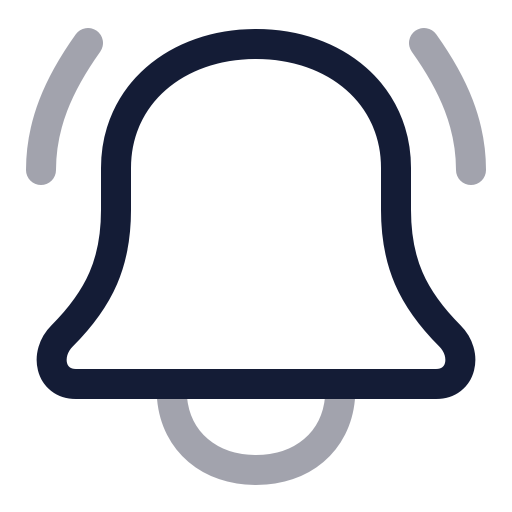  What do you see at coordinates (64, 106) in the screenshot?
I see `ring-wave-left-icon` at bounding box center [64, 106].